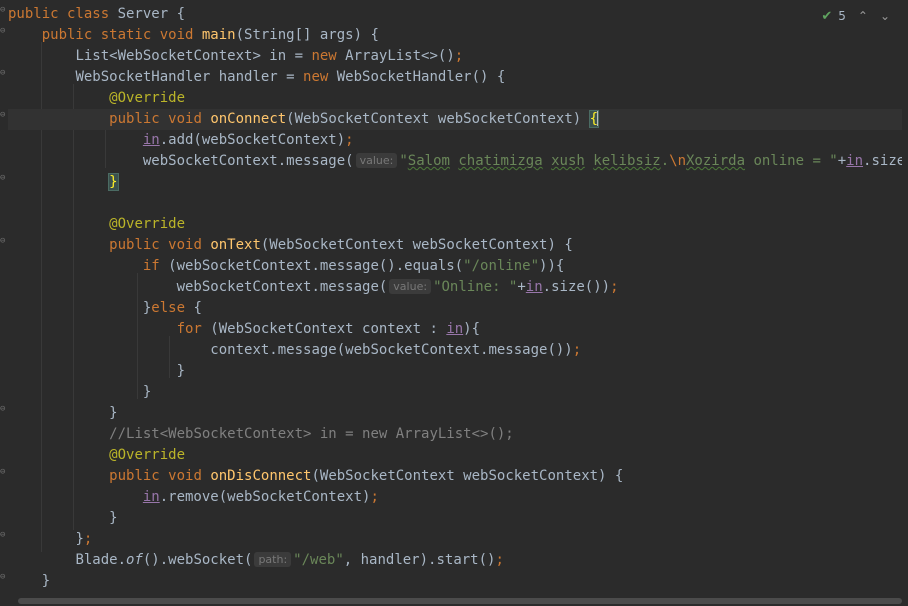 This screenshot has height=606, width=908. I want to click on code-line-18: }, so click(458, 371).